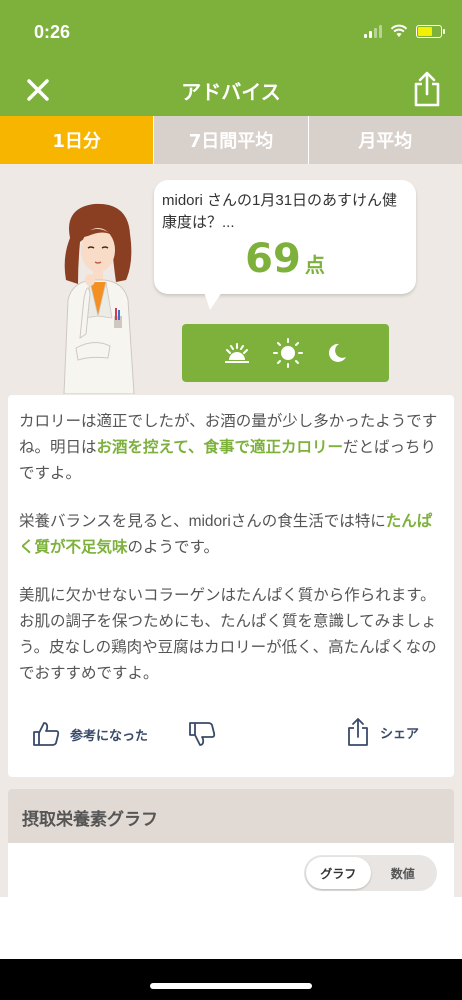 The height and width of the screenshot is (1000, 462). Describe the element at coordinates (273, 259) in the screenshot. I see `health-score-value: 69` at that location.